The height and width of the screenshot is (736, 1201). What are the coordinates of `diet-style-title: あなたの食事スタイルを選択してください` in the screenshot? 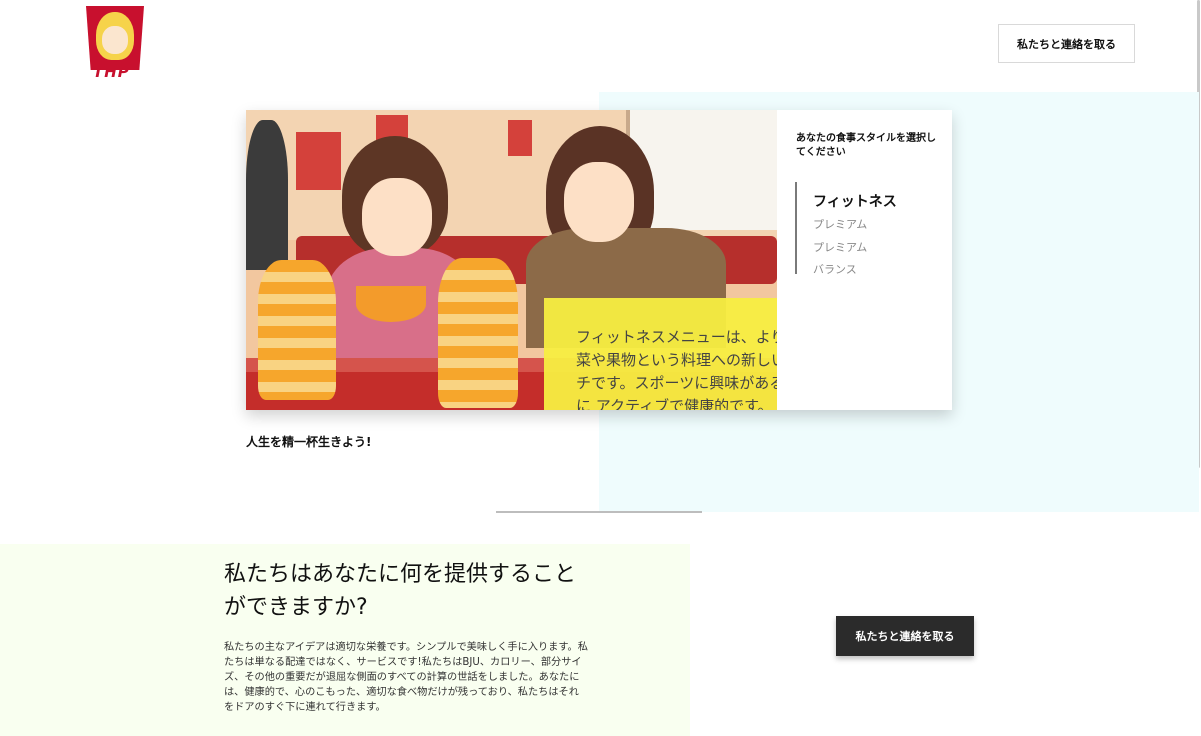 It's located at (866, 145).